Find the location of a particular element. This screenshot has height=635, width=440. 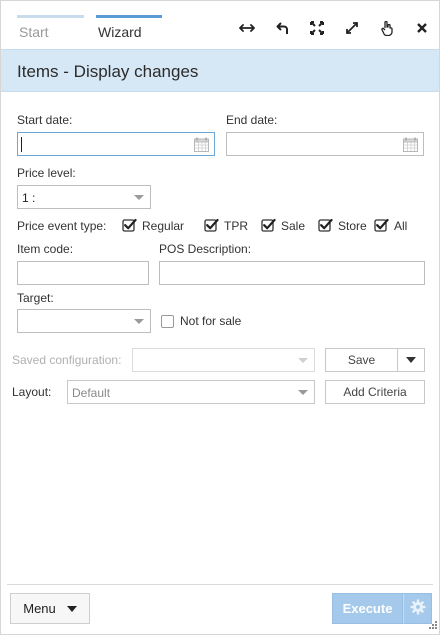

checkbox-sale: Sale is located at coordinates (283, 226).